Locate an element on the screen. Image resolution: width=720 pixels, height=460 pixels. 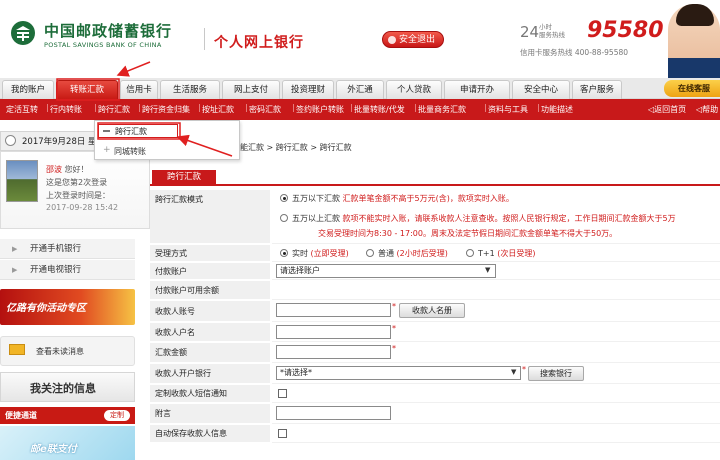
tab-3: 生活服务 is located at coordinates (190, 89).